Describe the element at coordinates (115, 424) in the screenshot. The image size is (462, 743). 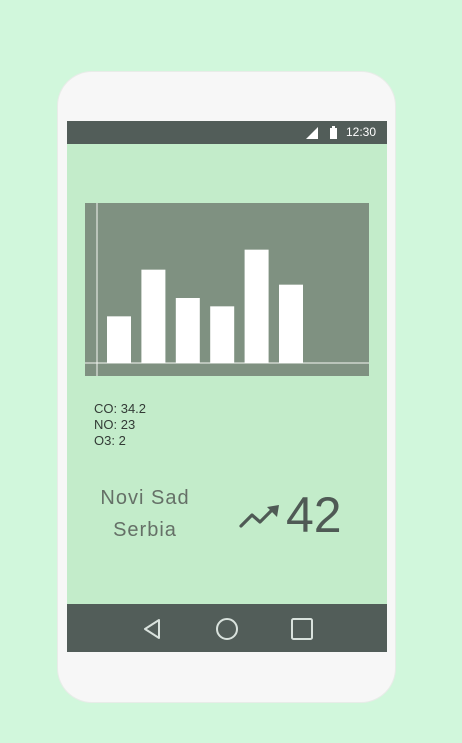
I see `no-reading: NO: 23` at that location.